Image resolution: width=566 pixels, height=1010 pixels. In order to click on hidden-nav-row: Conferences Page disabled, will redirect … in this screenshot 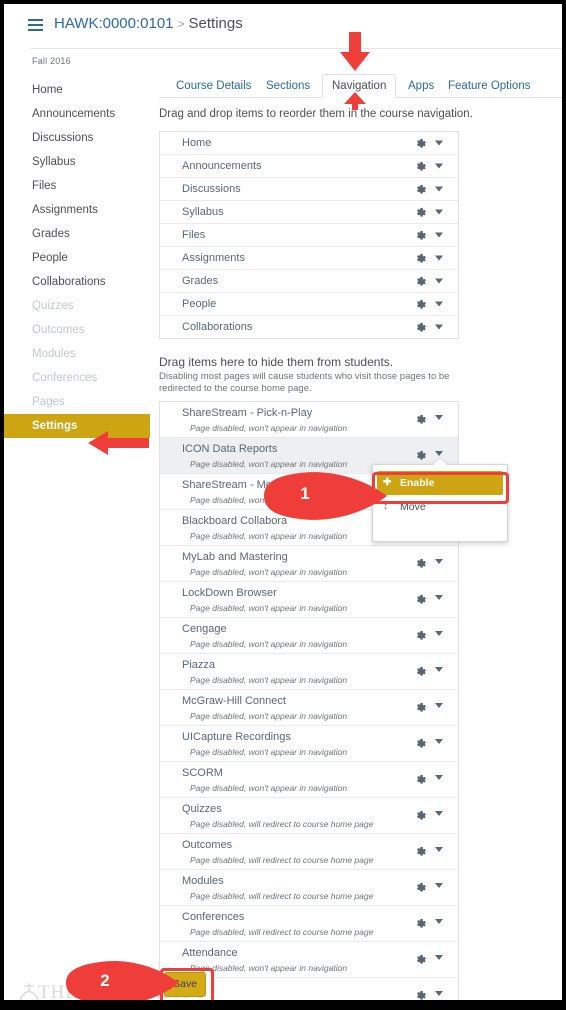, I will do `click(309, 924)`.